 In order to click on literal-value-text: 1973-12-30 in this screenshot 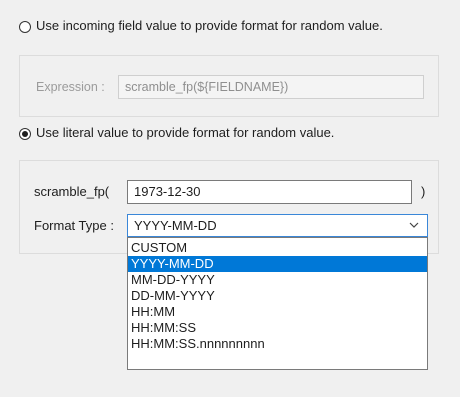, I will do `click(167, 191)`.